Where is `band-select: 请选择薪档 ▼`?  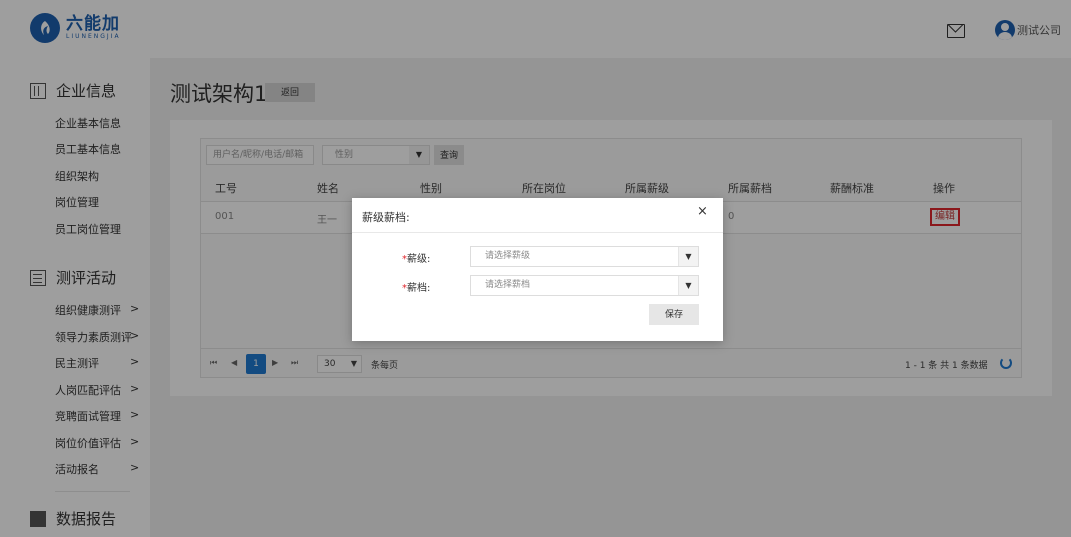
band-select: 请选择薪档 ▼ is located at coordinates (584, 285).